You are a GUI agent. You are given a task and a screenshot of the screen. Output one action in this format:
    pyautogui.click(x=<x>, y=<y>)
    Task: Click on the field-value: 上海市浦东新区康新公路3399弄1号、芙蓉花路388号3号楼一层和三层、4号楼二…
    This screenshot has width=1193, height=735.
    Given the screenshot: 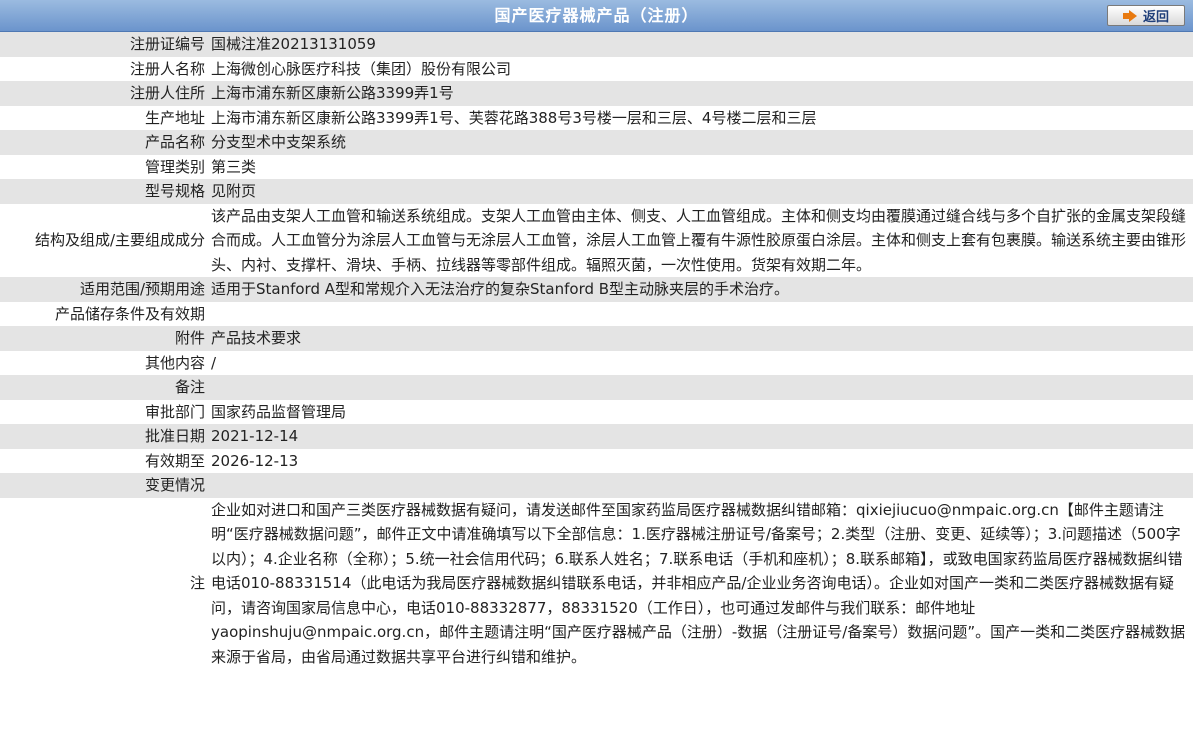 What is the action you would take?
    pyautogui.click(x=514, y=117)
    